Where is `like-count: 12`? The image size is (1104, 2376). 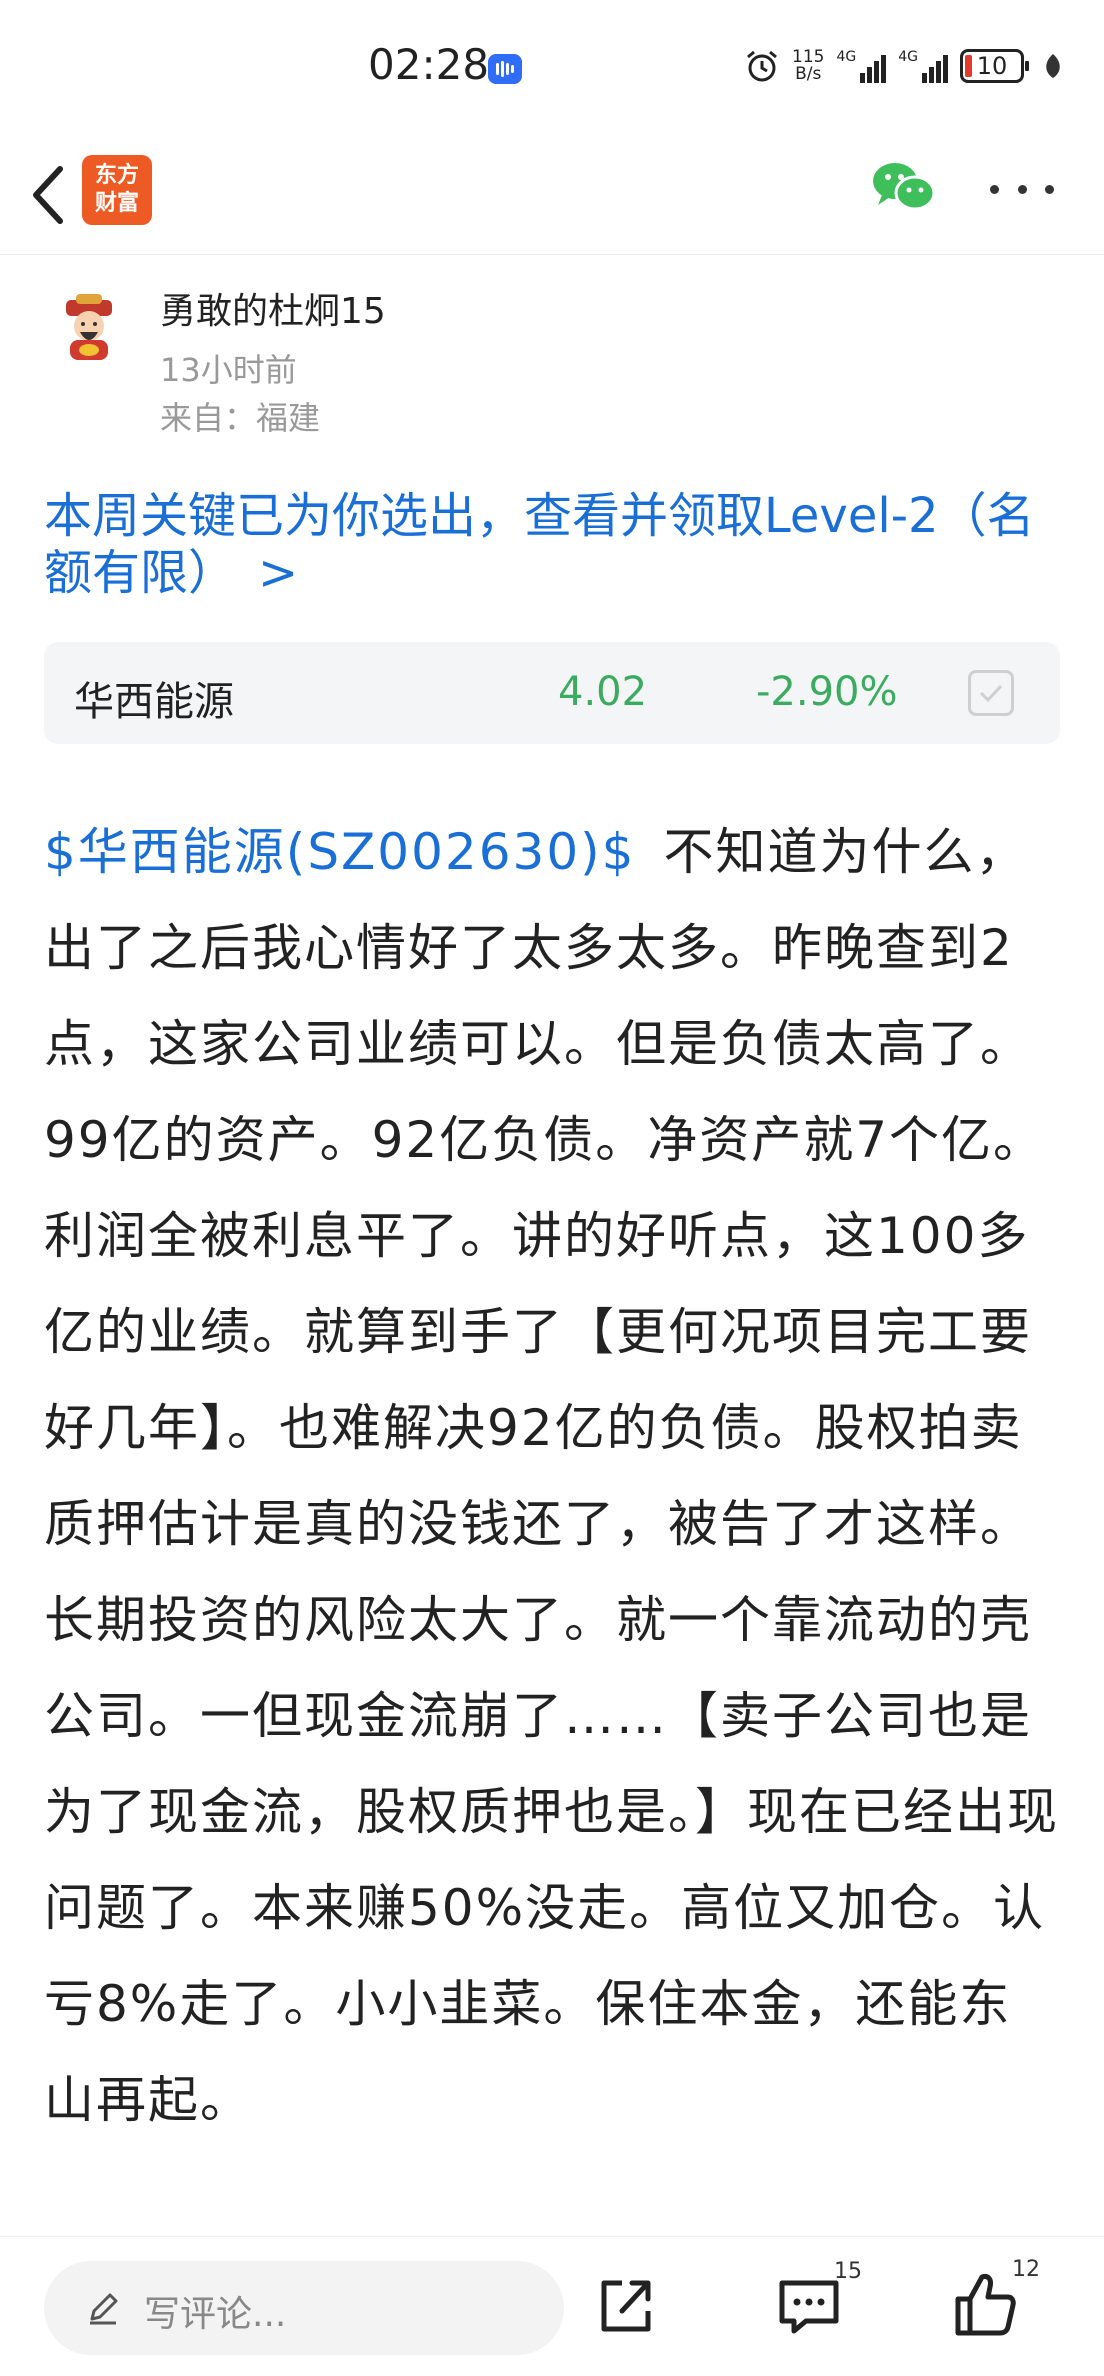
like-count: 12 is located at coordinates (1026, 2269).